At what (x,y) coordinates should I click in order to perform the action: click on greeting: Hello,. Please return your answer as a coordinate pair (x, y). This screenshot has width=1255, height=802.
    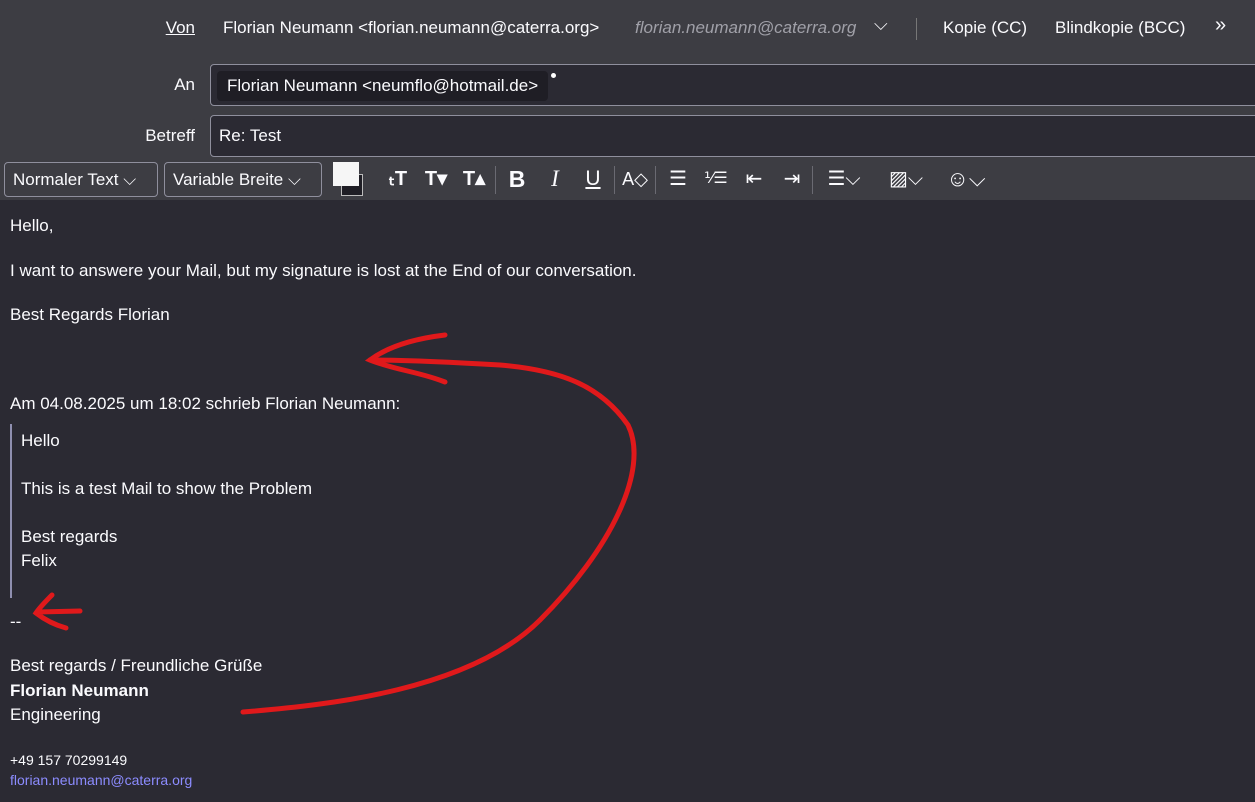
    Looking at the image, I should click on (32, 225).